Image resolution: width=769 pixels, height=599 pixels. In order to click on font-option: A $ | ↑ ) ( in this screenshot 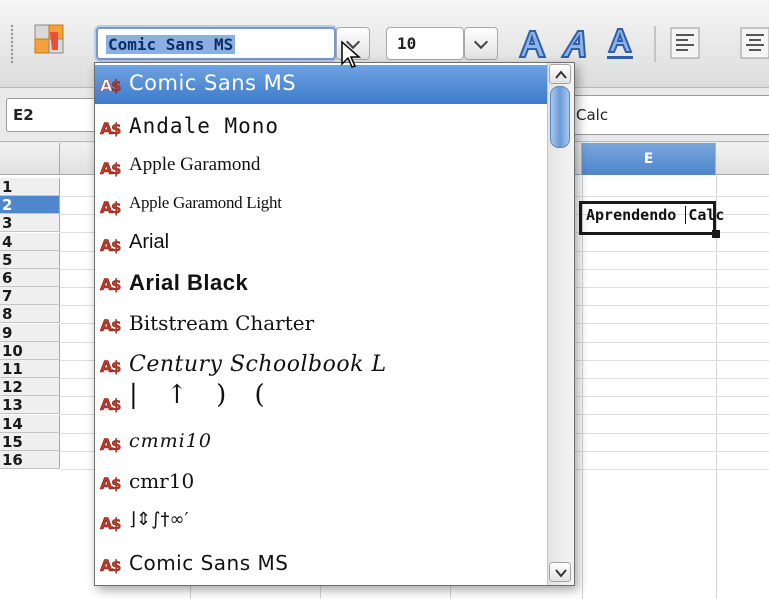, I will do `click(324, 401)`.